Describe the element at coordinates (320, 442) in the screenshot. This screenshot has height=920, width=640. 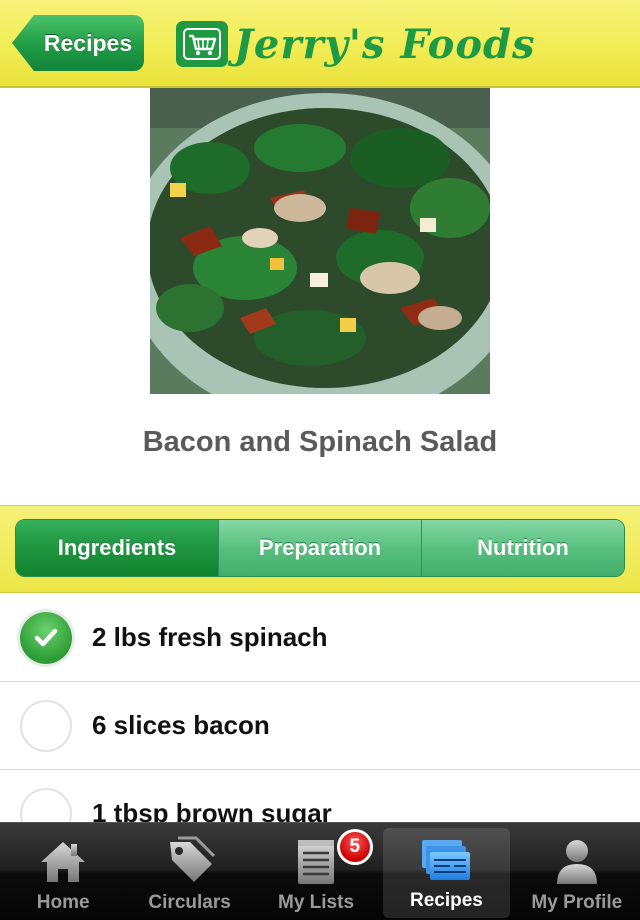
I see `recipe-title: Bacon and Spinach Salad` at that location.